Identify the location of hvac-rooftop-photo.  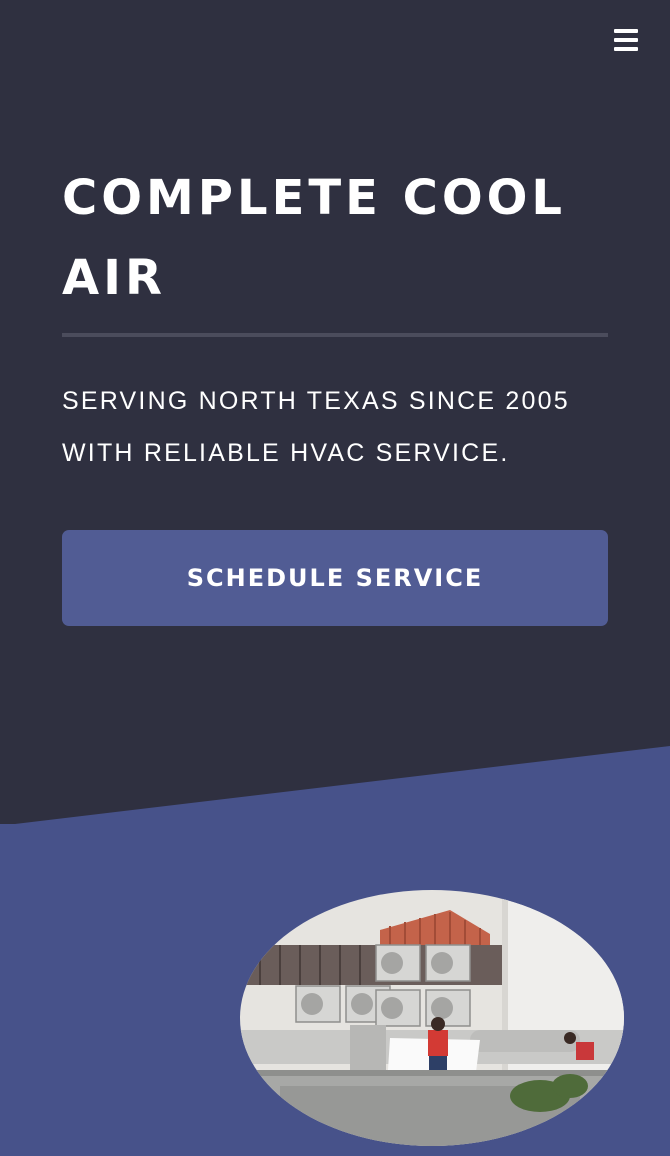
(432, 1018).